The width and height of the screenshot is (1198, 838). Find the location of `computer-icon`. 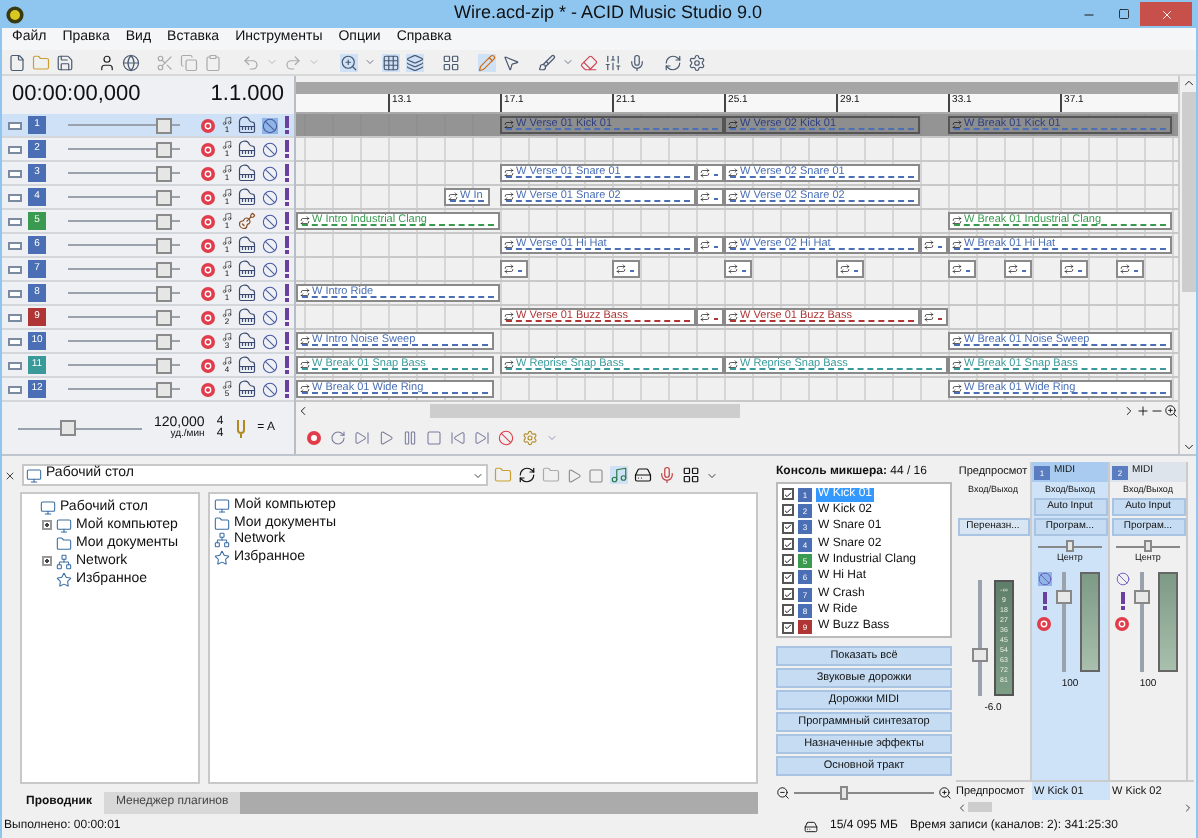

computer-icon is located at coordinates (64, 525).